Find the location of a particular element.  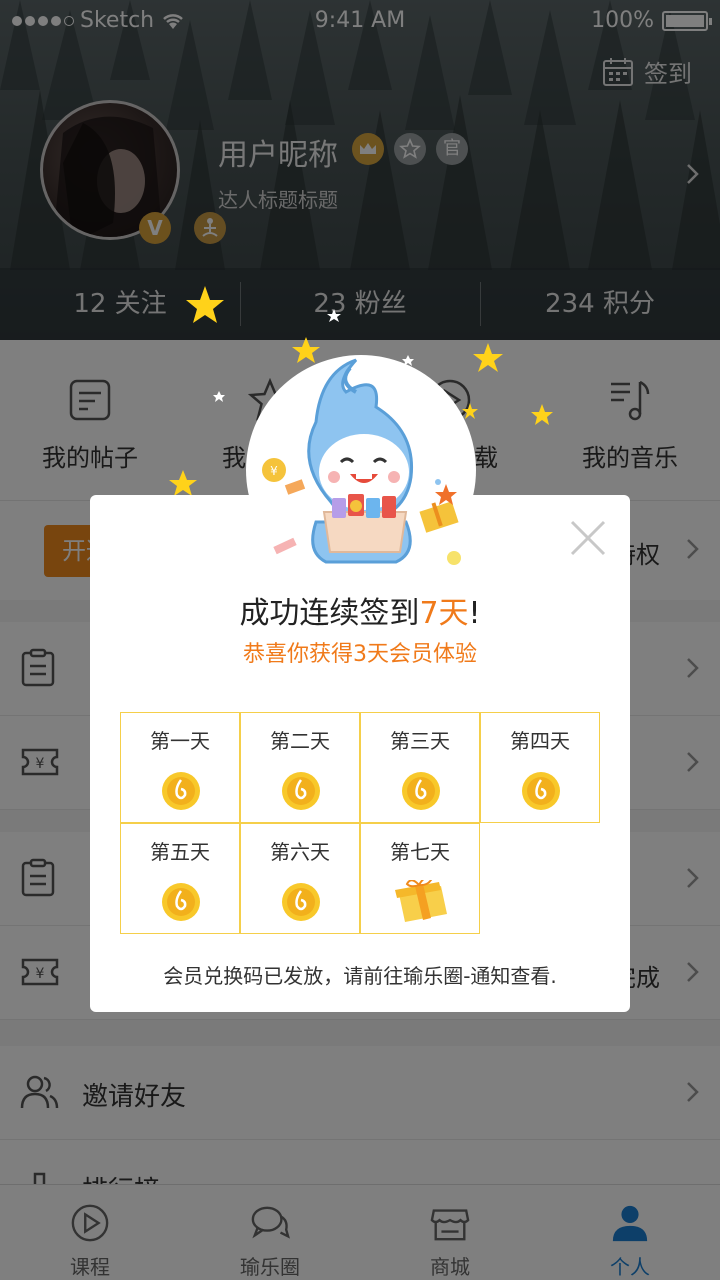

dialog-title-prefix: 成功连续签到 is located at coordinates (329, 613).